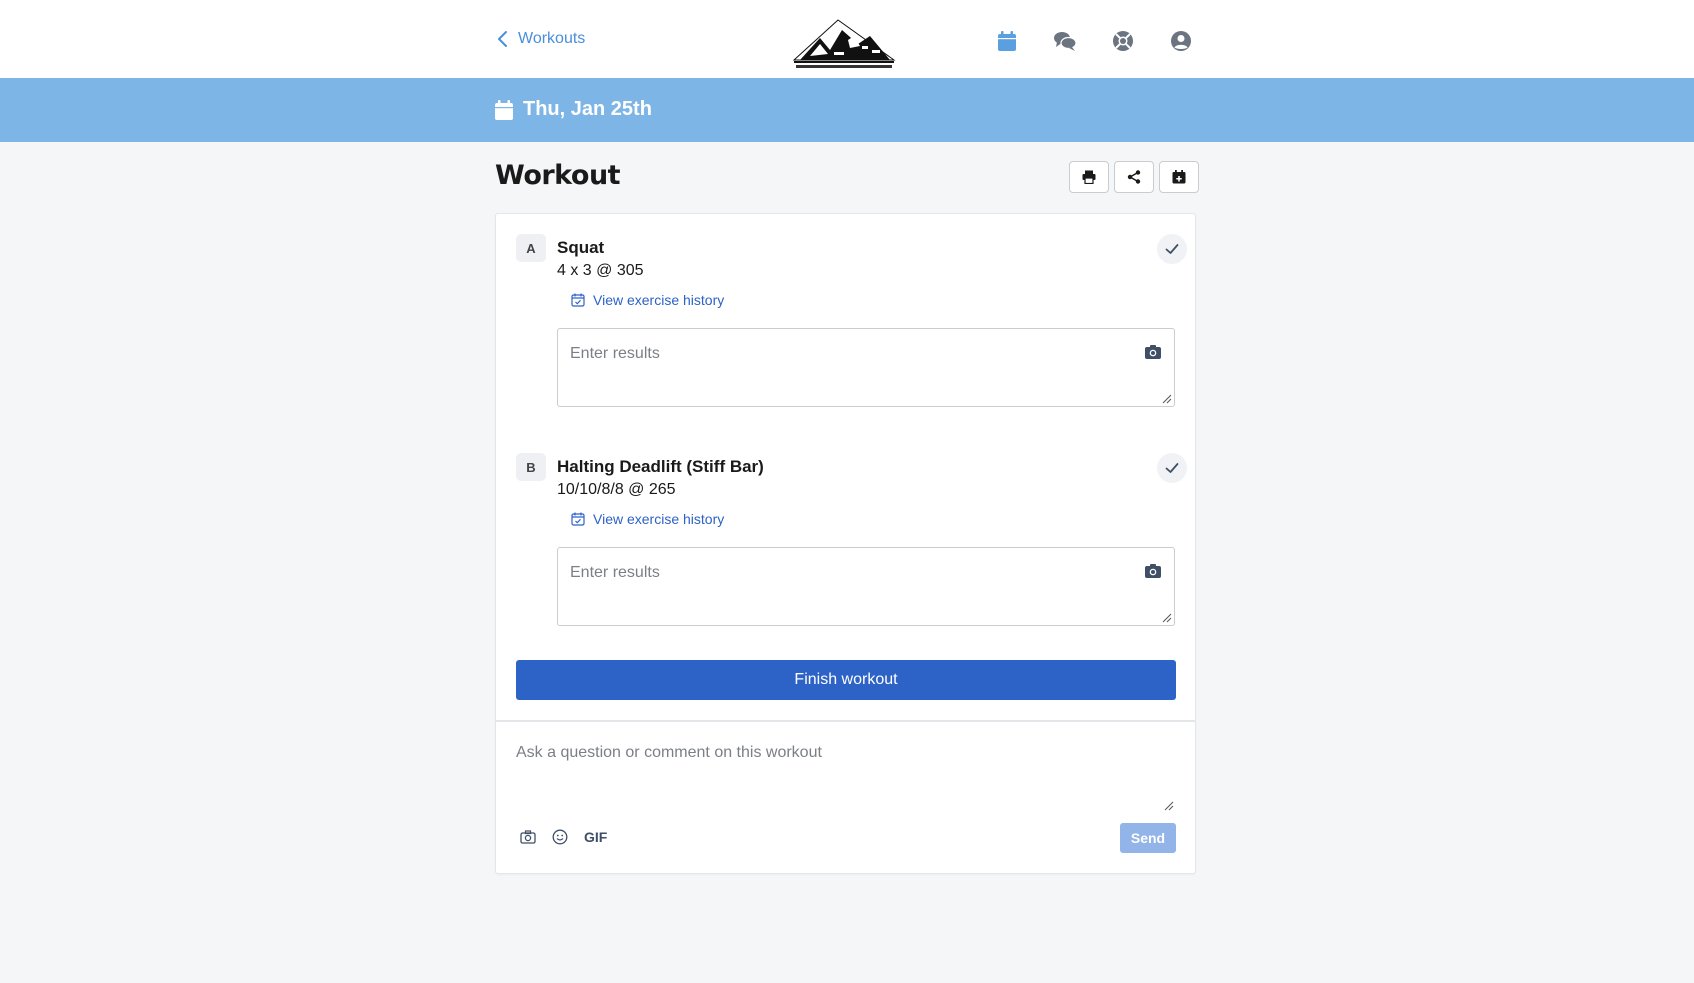 The image size is (1694, 983). I want to click on messages-nav-button, so click(1065, 41).